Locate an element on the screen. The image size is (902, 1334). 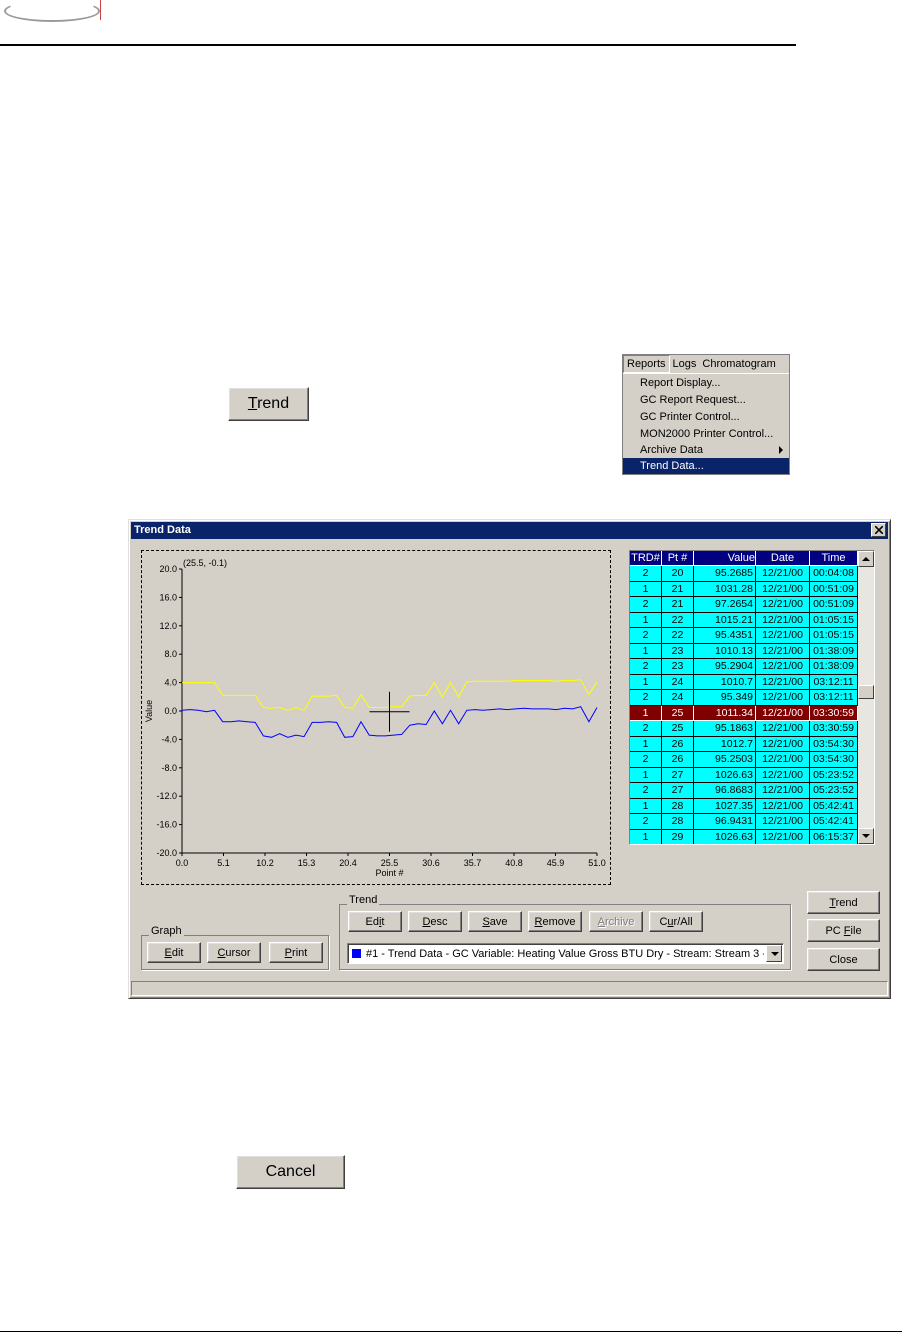
table-cell: 01:05:15 is located at coordinates (834, 636).